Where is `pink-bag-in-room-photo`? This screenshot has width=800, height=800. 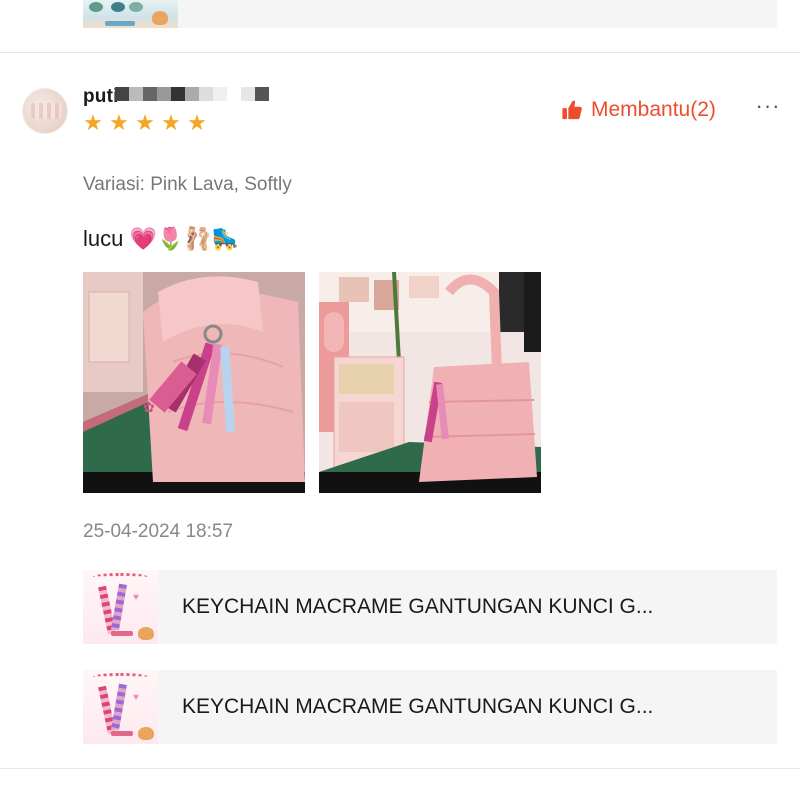
pink-bag-in-room-photo is located at coordinates (430, 382).